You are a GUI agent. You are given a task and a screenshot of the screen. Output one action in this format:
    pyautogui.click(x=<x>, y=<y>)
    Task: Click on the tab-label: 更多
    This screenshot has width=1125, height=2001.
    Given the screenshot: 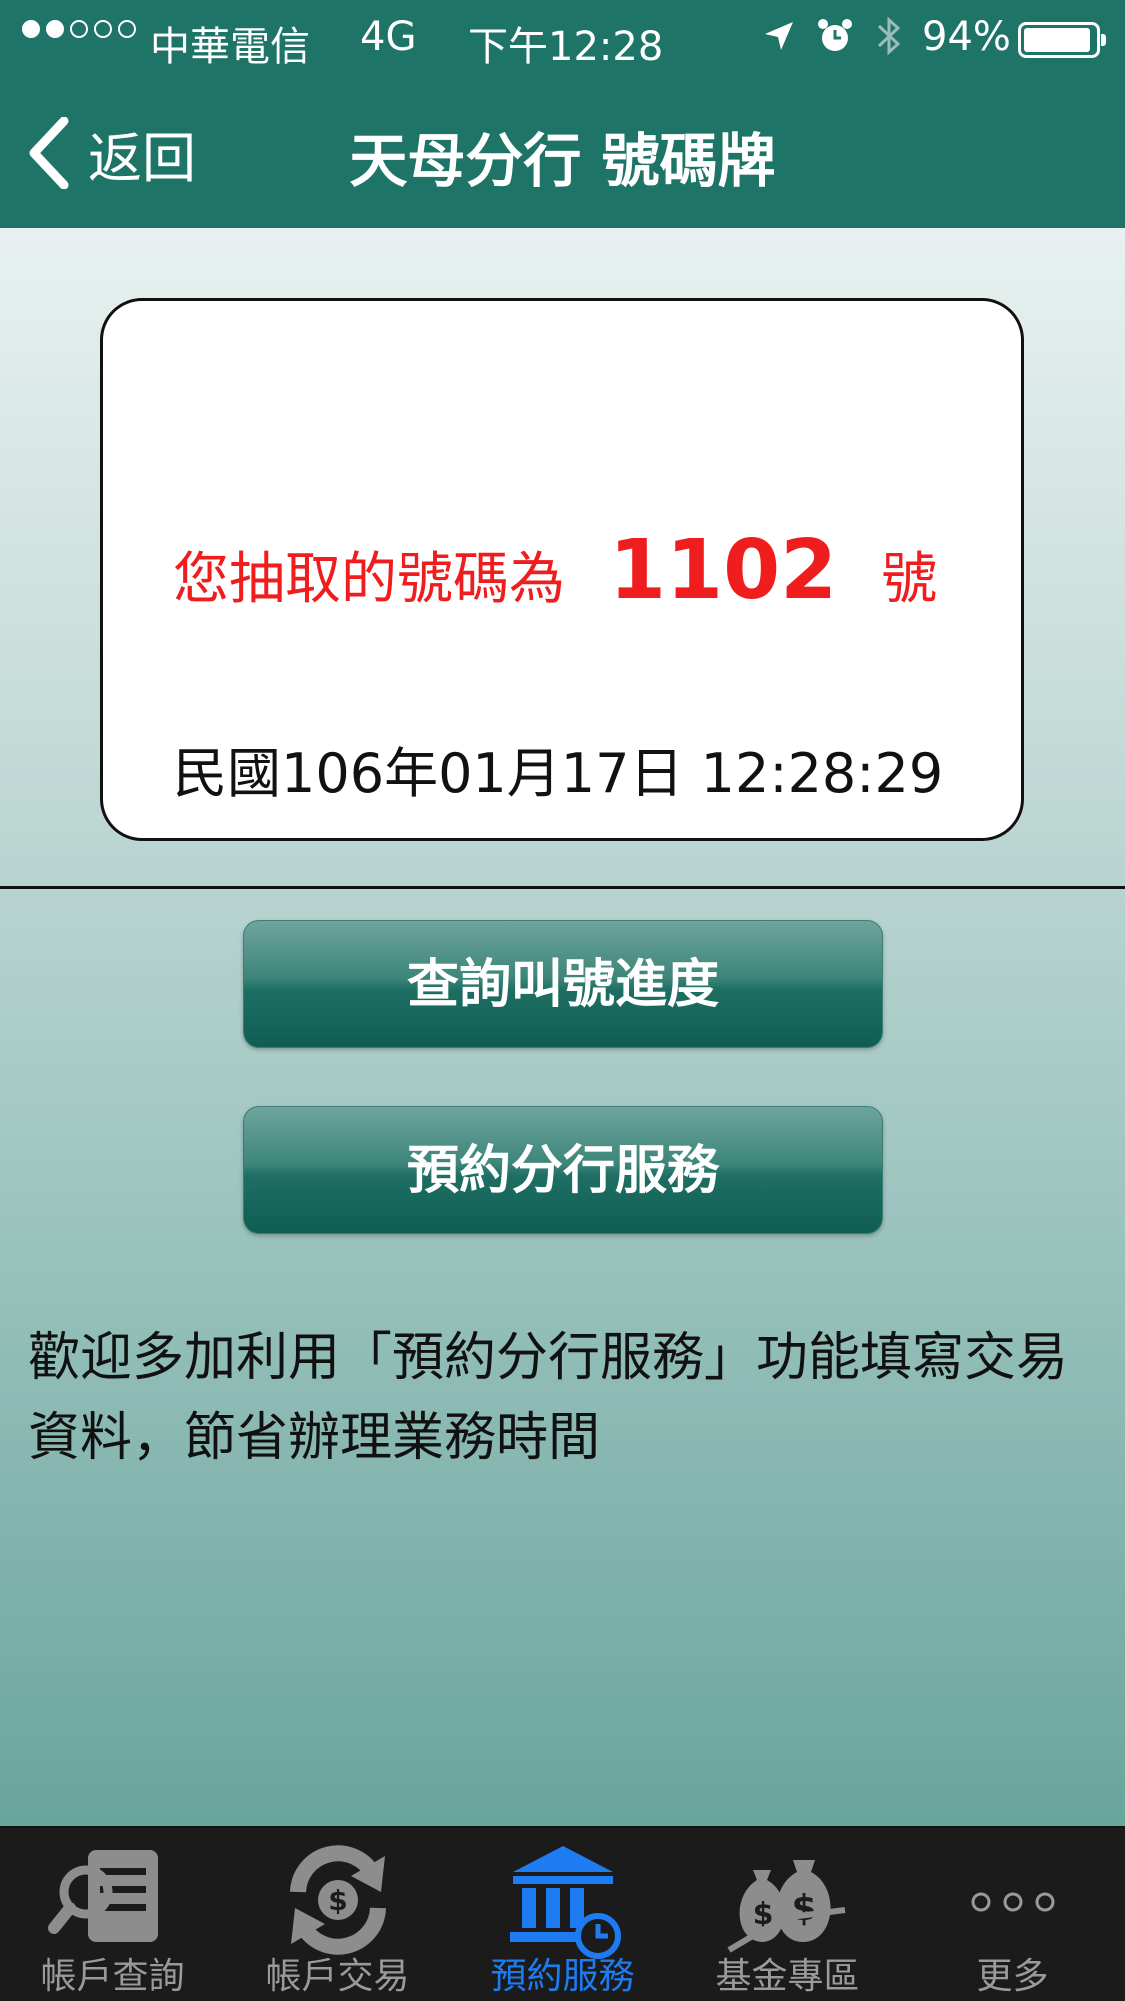 What is the action you would take?
    pyautogui.click(x=1012, y=1976)
    